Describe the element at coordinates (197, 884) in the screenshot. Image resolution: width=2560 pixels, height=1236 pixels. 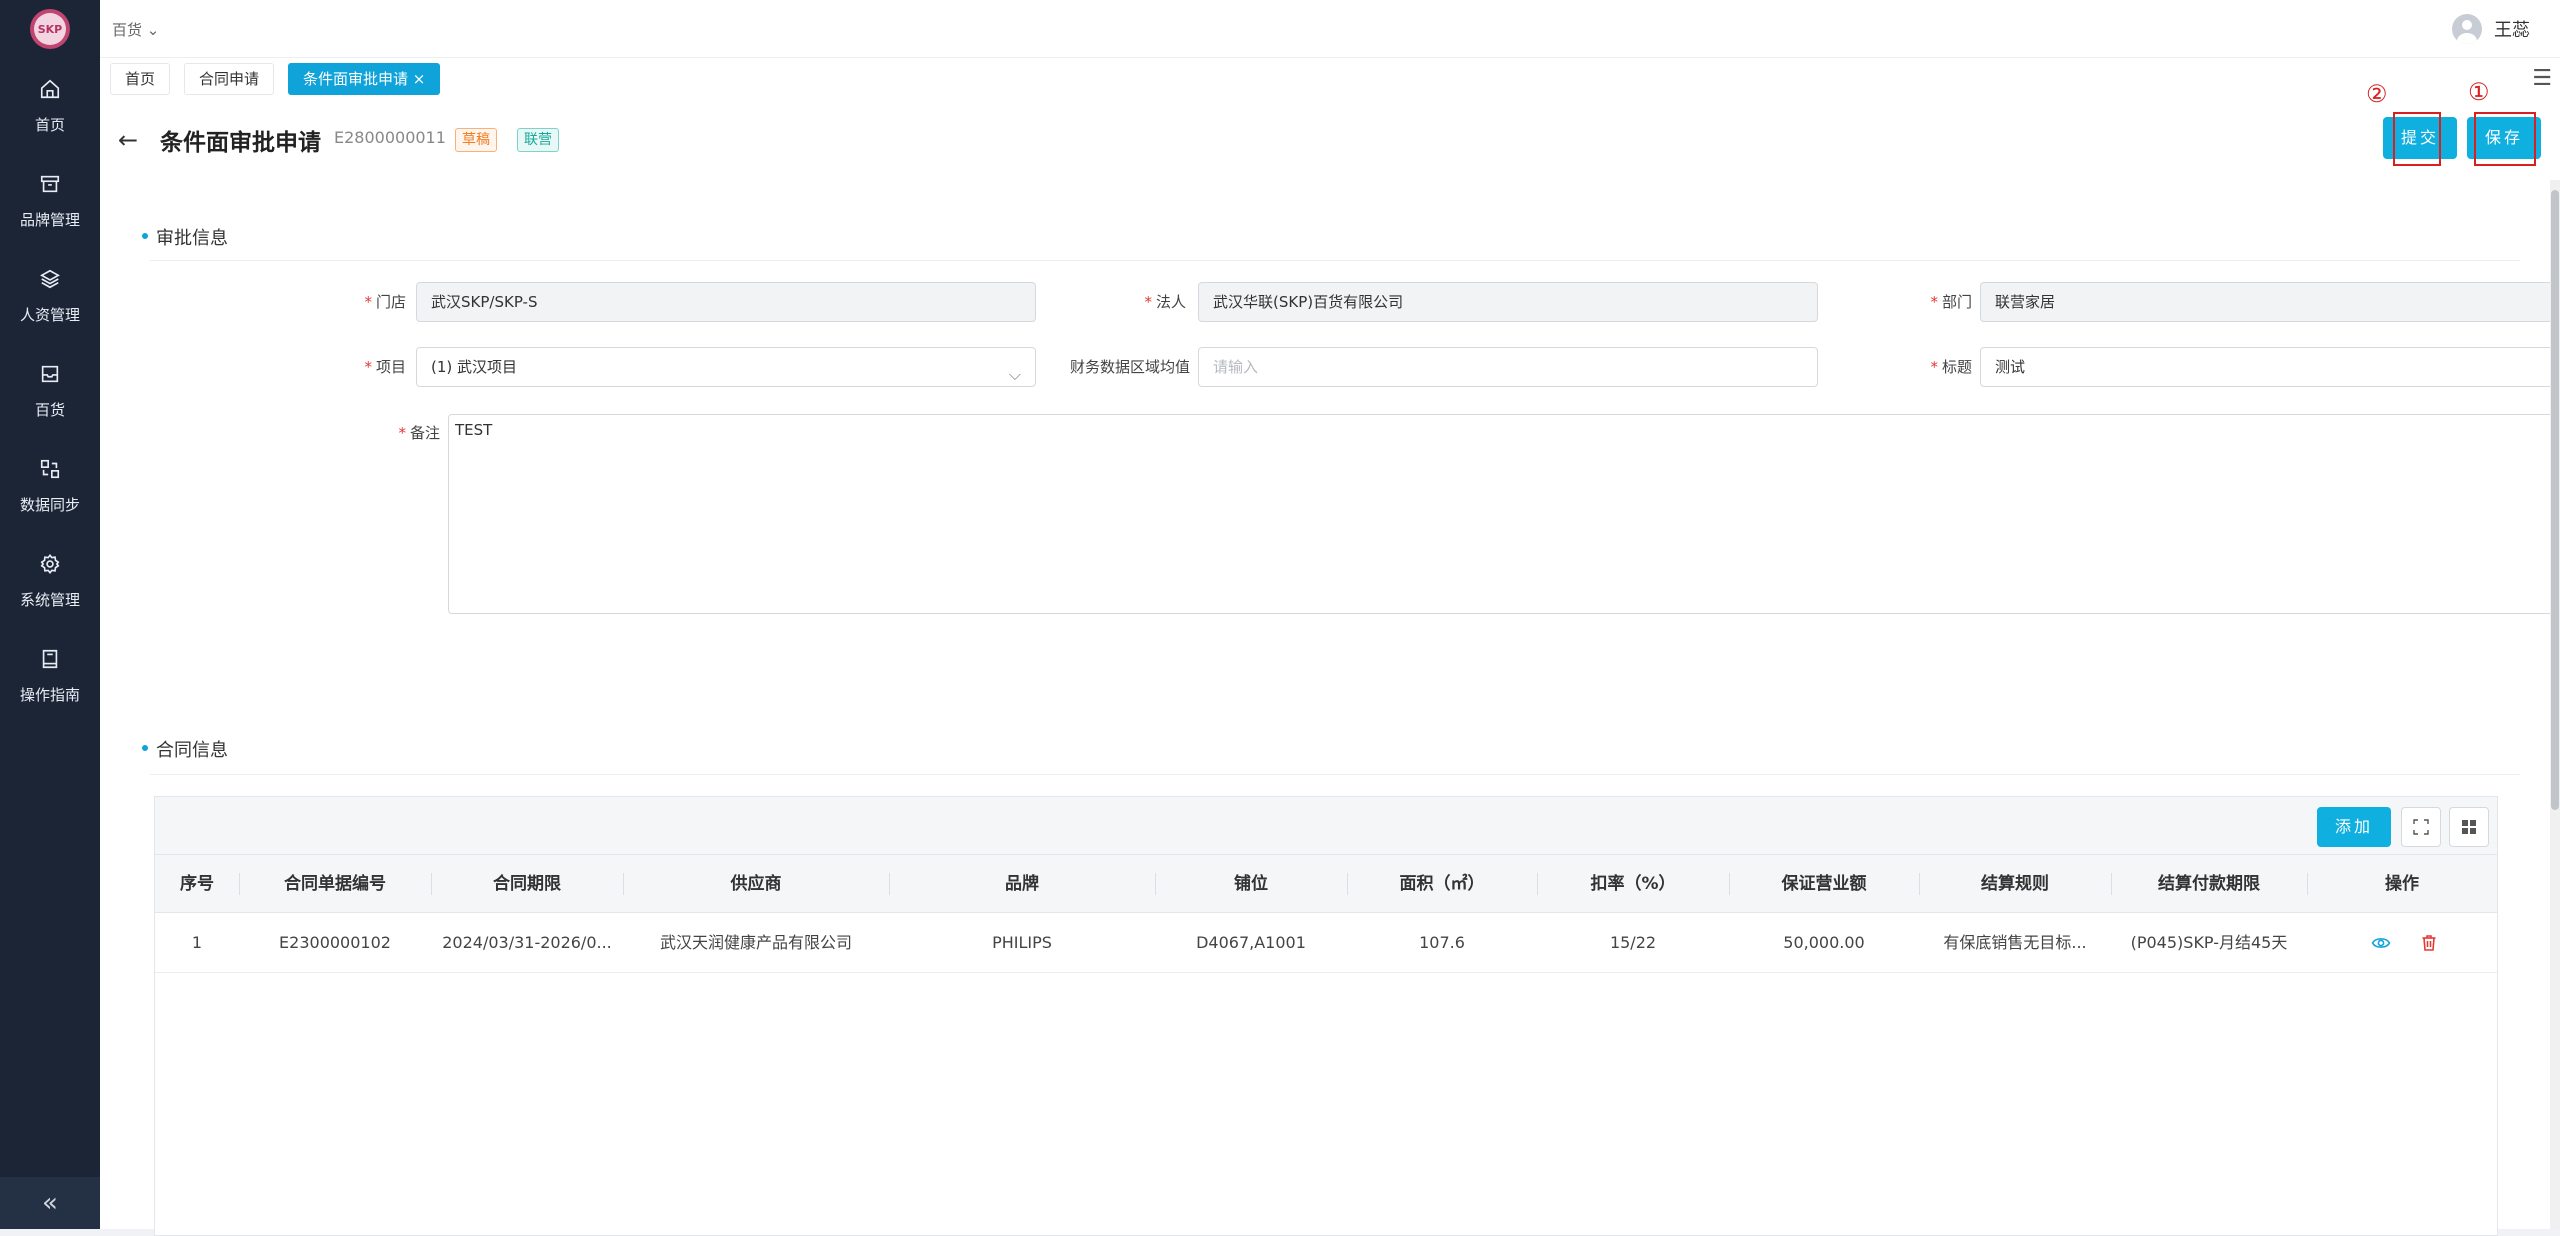
I see `column-header: 序号` at that location.